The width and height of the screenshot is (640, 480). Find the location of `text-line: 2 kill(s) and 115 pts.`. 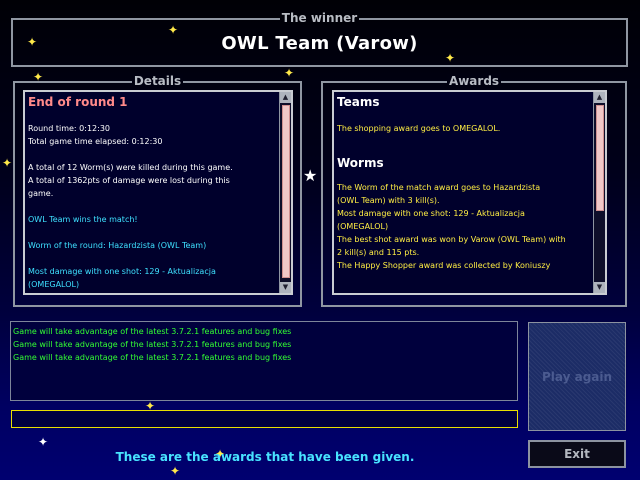

text-line: 2 kill(s) and 115 pts. is located at coordinates (378, 252).